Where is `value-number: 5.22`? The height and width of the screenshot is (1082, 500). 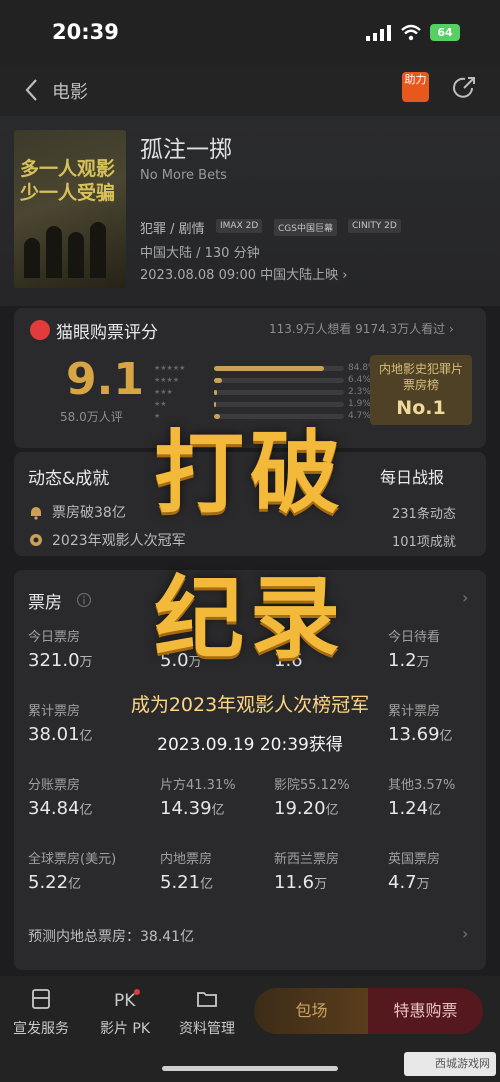
value-number: 5.22 is located at coordinates (48, 882).